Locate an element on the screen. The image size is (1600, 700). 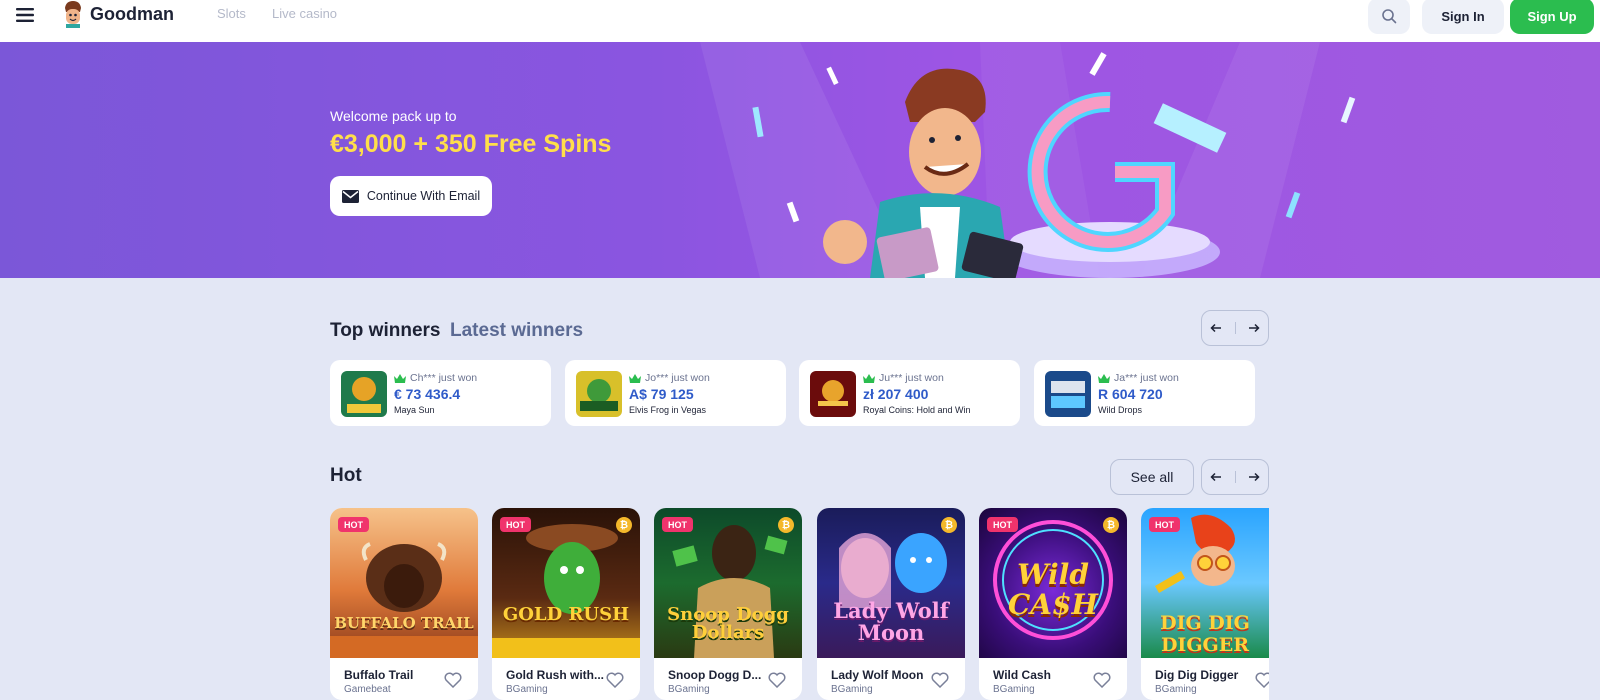
game-tile: Wild CA$H HOT ₿ Wild Cash BGaming is located at coordinates (1053, 604).